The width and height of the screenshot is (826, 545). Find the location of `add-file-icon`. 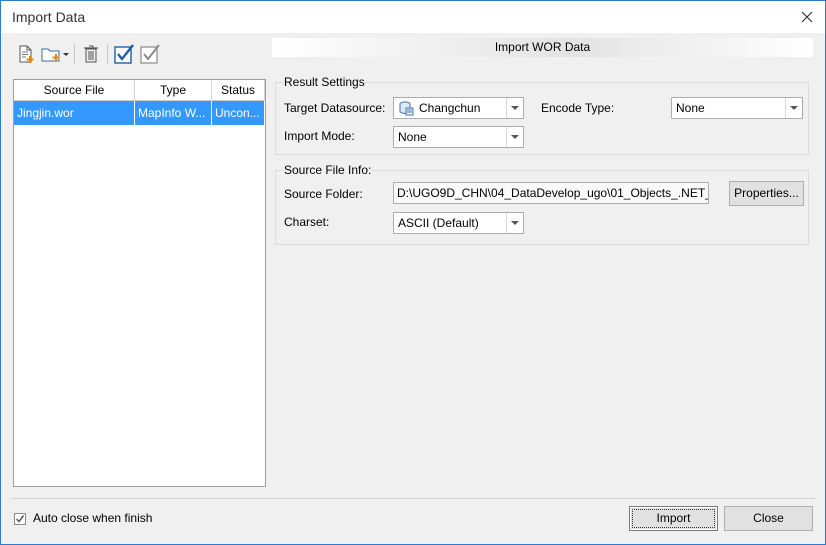

add-file-icon is located at coordinates (26, 54).